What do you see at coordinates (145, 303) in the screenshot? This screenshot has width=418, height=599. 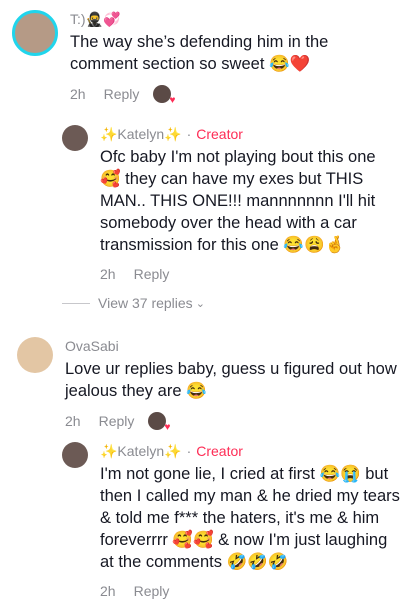 I see `view-replies-label: View 37 replies` at bounding box center [145, 303].